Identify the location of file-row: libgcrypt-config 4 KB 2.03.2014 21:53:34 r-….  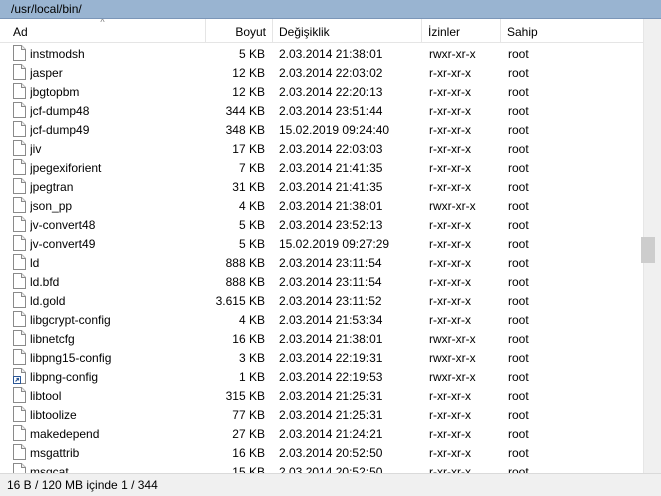
(321, 319).